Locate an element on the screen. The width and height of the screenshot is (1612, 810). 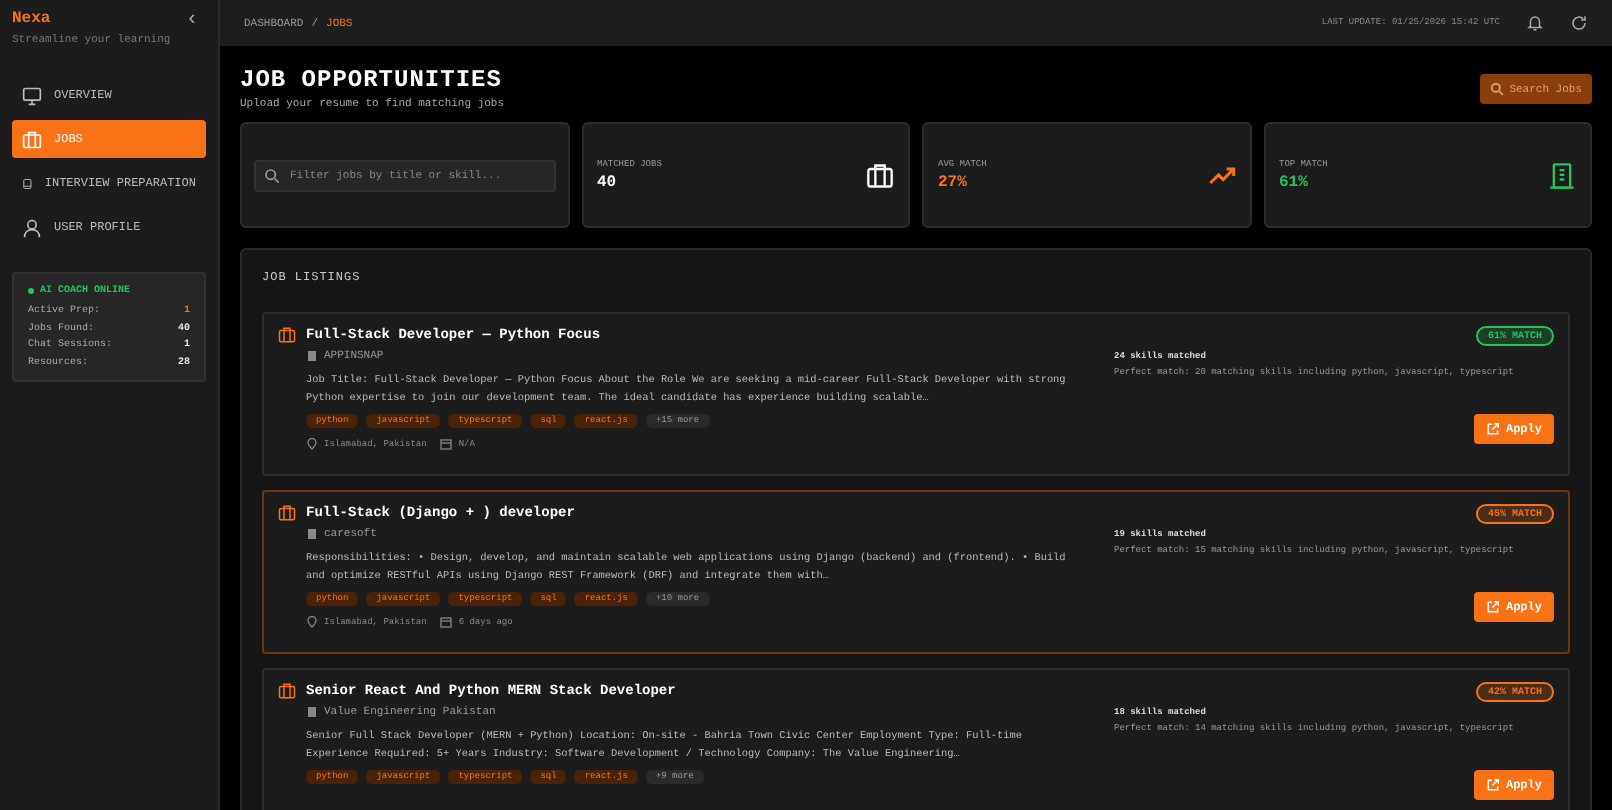
monitor-icon is located at coordinates (32, 95).